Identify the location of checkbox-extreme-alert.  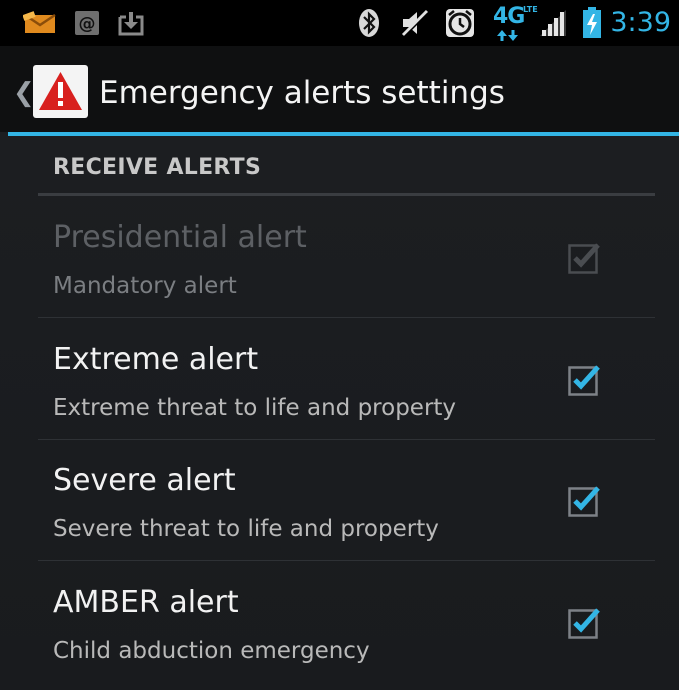
(585, 379).